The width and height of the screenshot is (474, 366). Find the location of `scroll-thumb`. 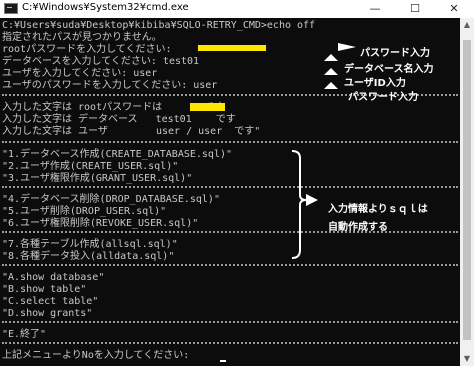

scroll-thumb is located at coordinates (467, 190).